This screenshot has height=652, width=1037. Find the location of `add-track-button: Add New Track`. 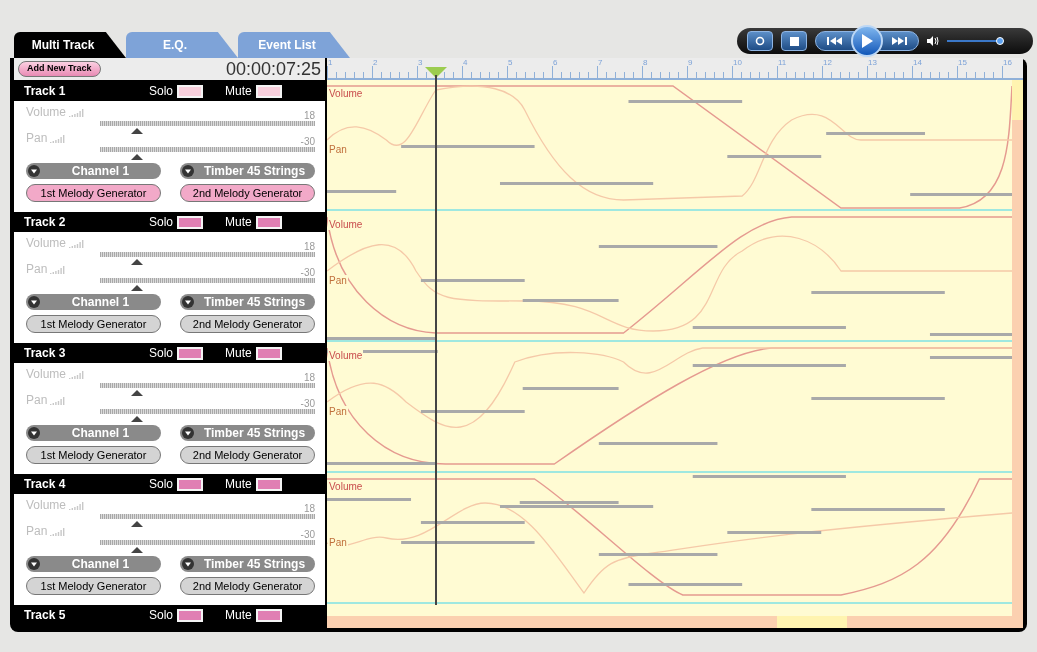

add-track-button: Add New Track is located at coordinates (59, 69).